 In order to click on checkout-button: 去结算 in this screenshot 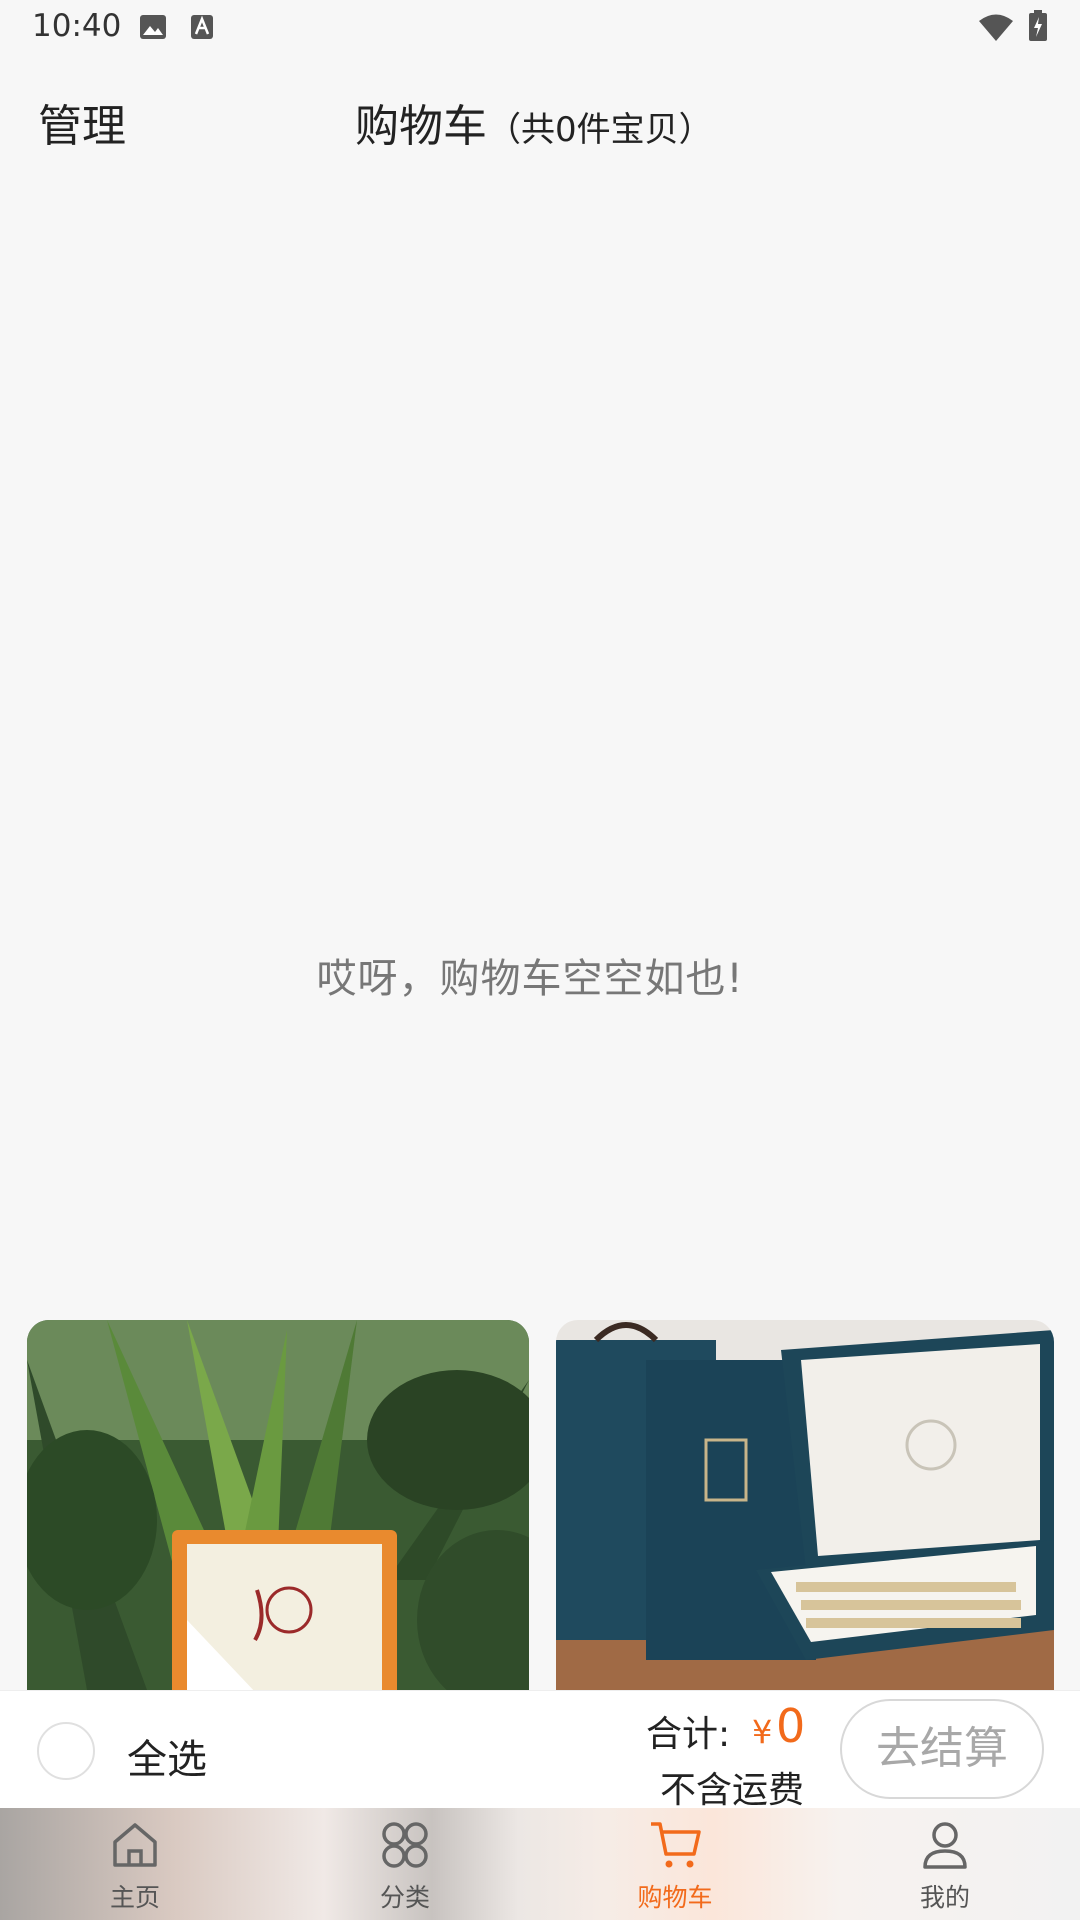, I will do `click(942, 1749)`.